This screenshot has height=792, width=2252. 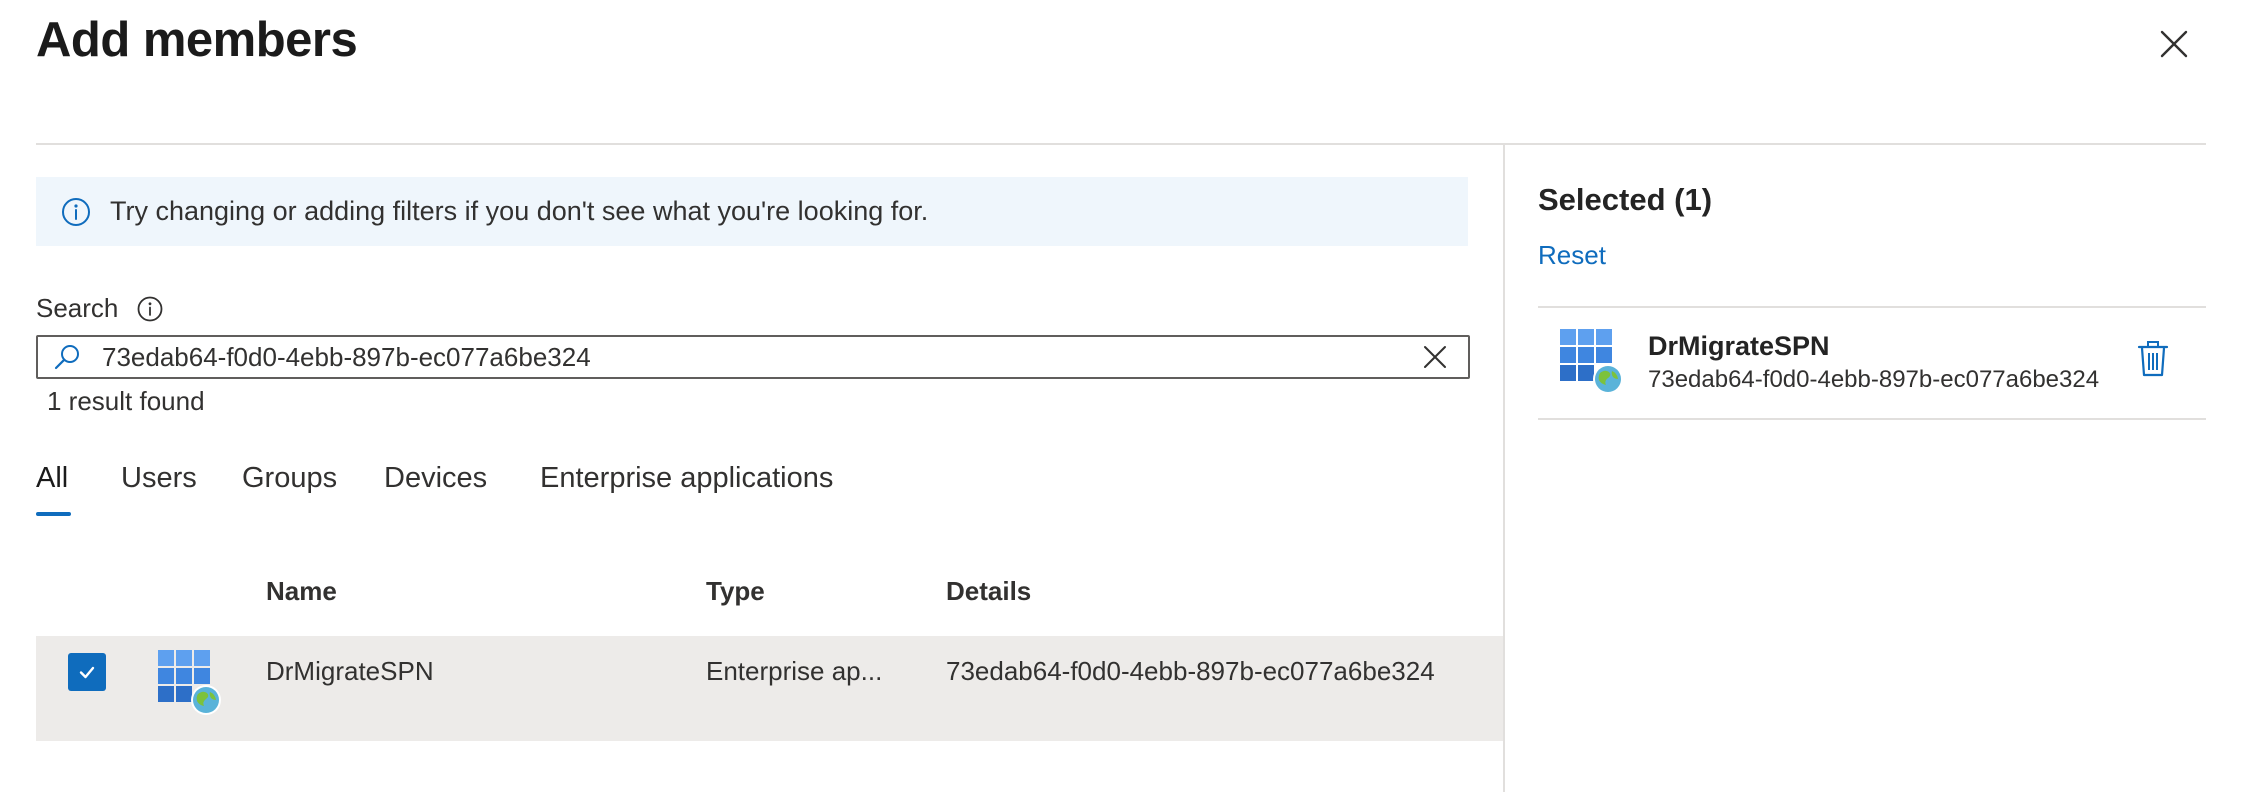 I want to click on selected-item-name: DrMigrateSPN, so click(x=1739, y=346).